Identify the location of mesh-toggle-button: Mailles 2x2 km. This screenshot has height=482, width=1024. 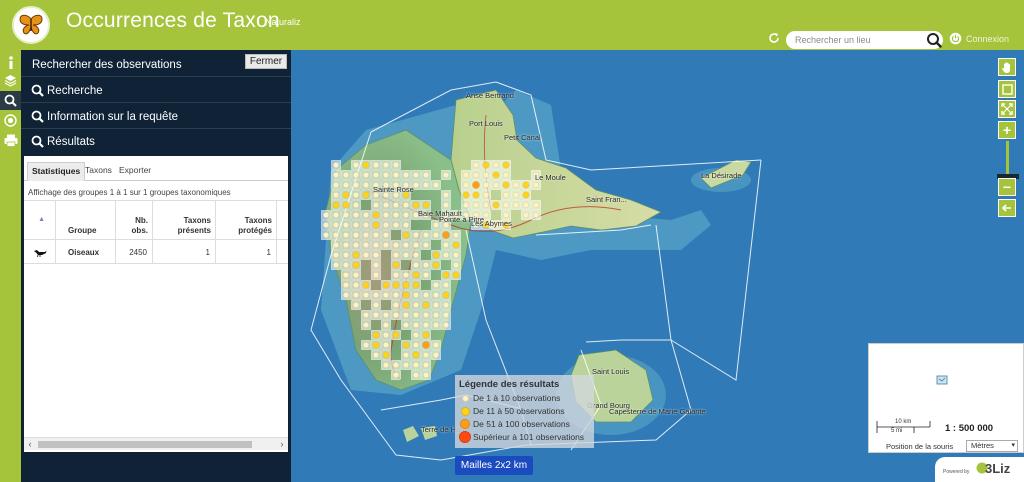
(494, 465).